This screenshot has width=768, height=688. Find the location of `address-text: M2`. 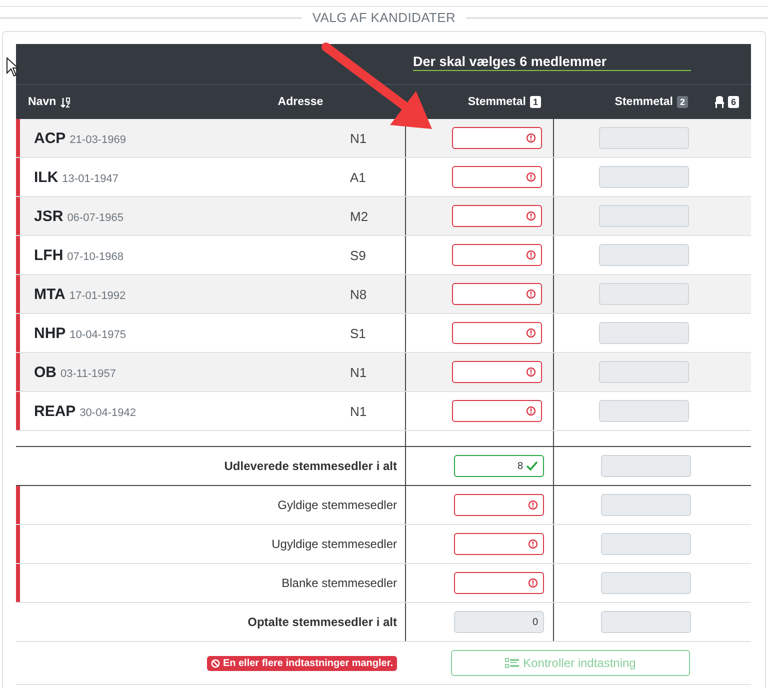

address-text: M2 is located at coordinates (359, 216).